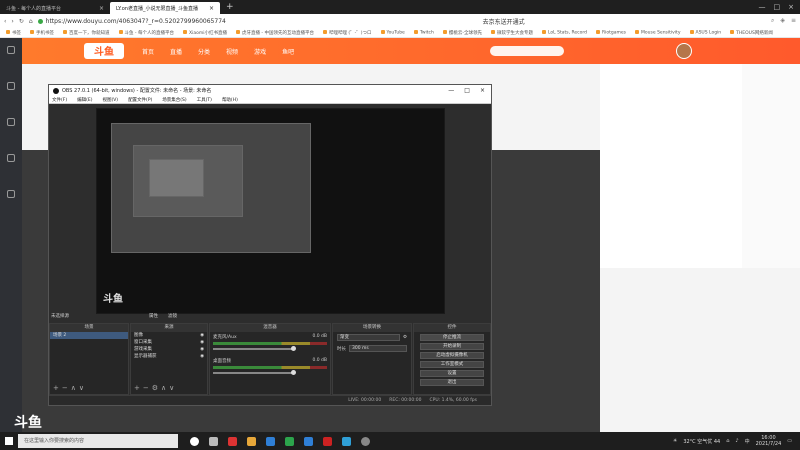 The image size is (800, 450). What do you see at coordinates (675, 441) in the screenshot?
I see `weather-icon: ☀` at bounding box center [675, 441].